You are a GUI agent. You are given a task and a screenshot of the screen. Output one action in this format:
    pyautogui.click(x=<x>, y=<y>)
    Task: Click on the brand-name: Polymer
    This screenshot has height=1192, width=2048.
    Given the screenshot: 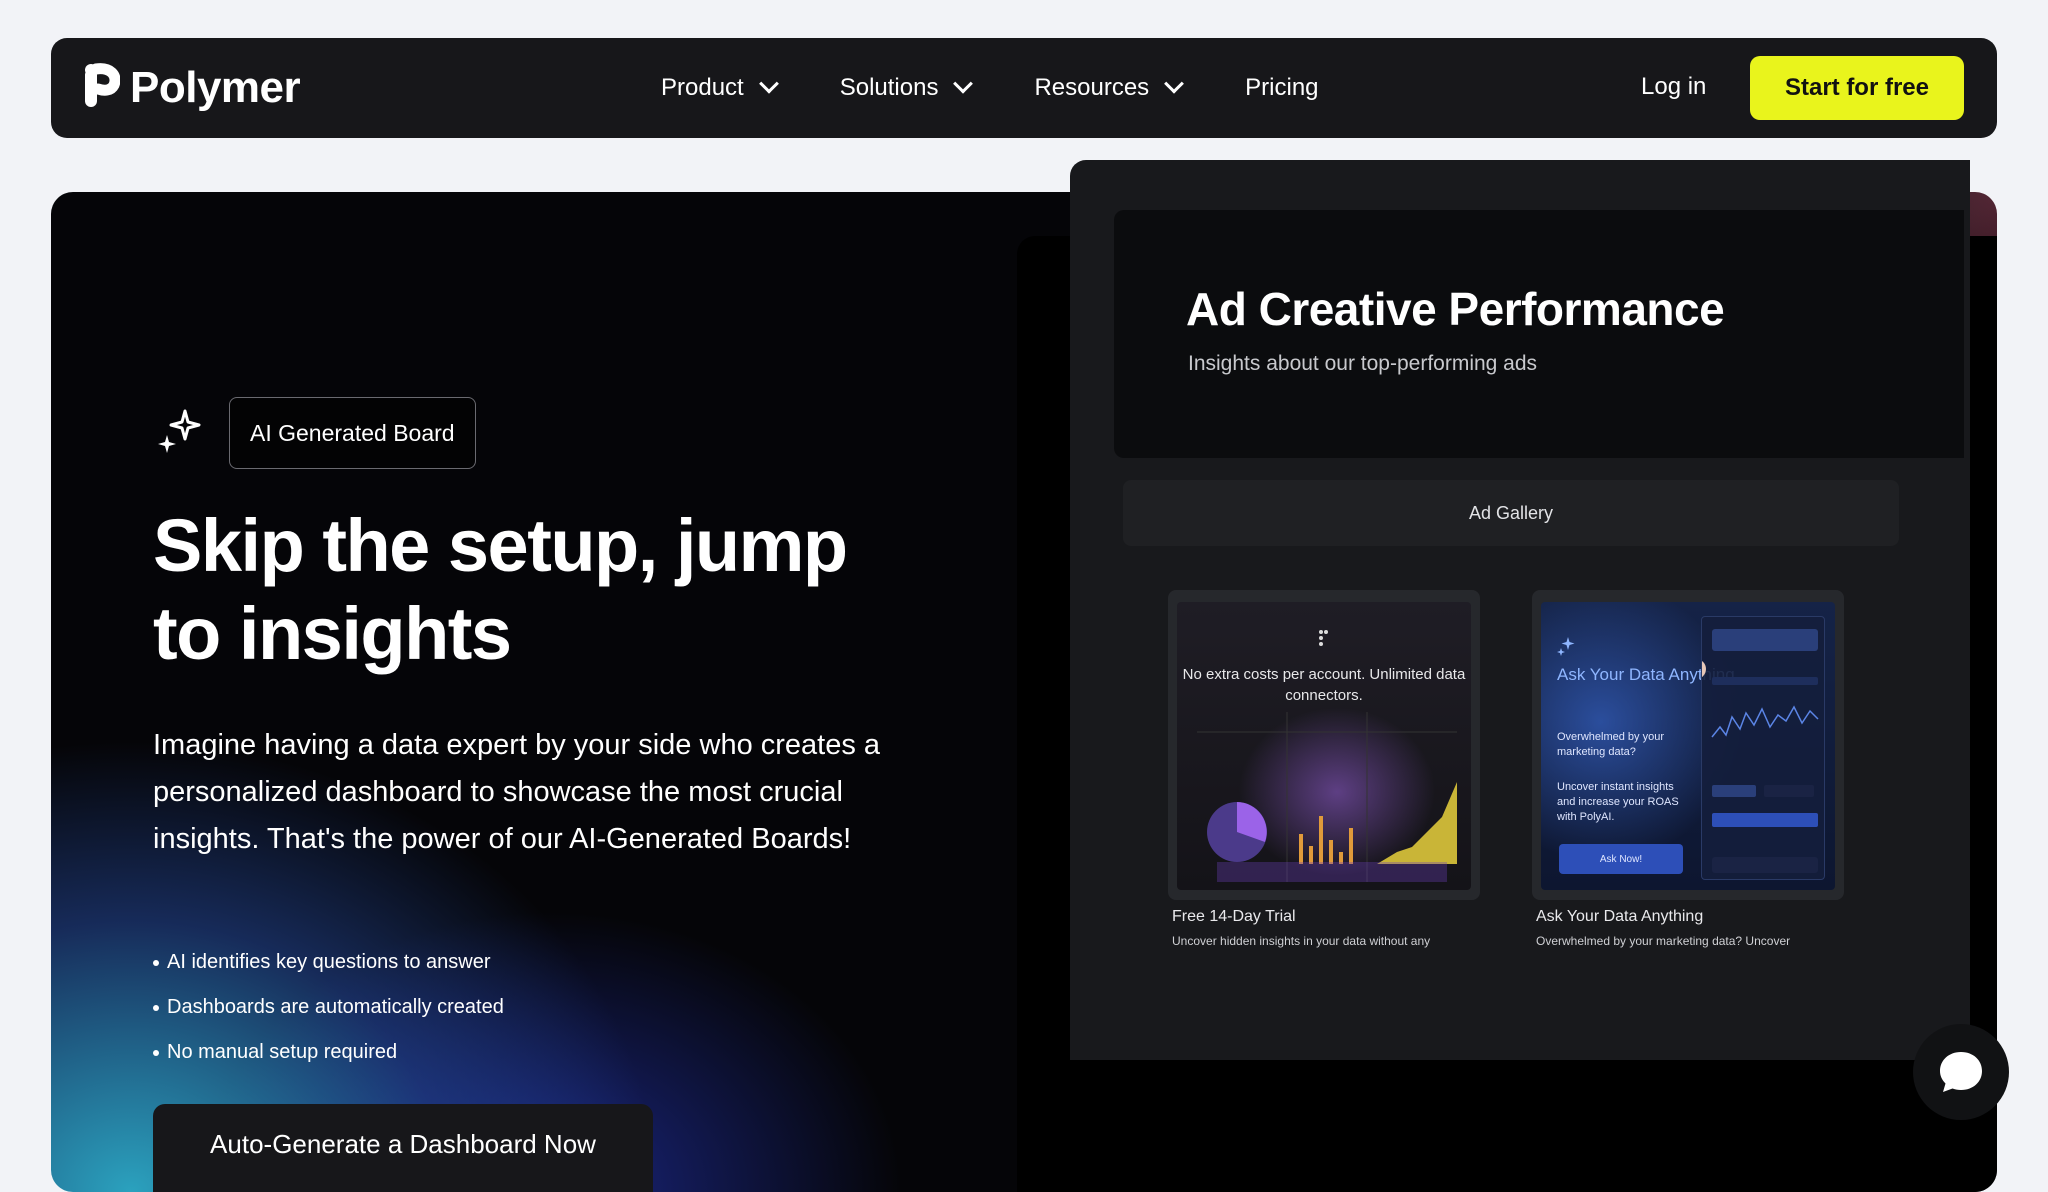 What is the action you would take?
    pyautogui.click(x=215, y=87)
    